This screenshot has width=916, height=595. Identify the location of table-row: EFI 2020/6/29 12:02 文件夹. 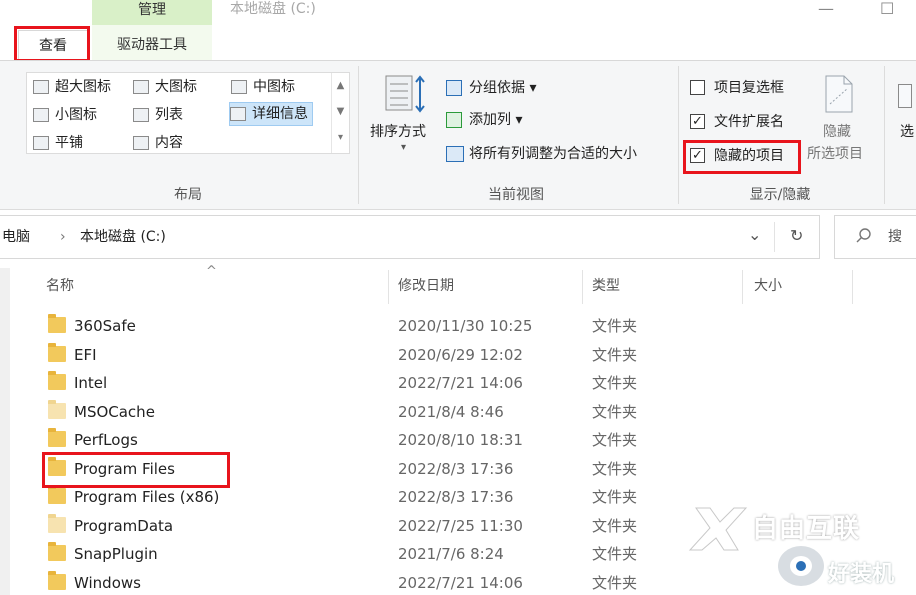
(392, 355).